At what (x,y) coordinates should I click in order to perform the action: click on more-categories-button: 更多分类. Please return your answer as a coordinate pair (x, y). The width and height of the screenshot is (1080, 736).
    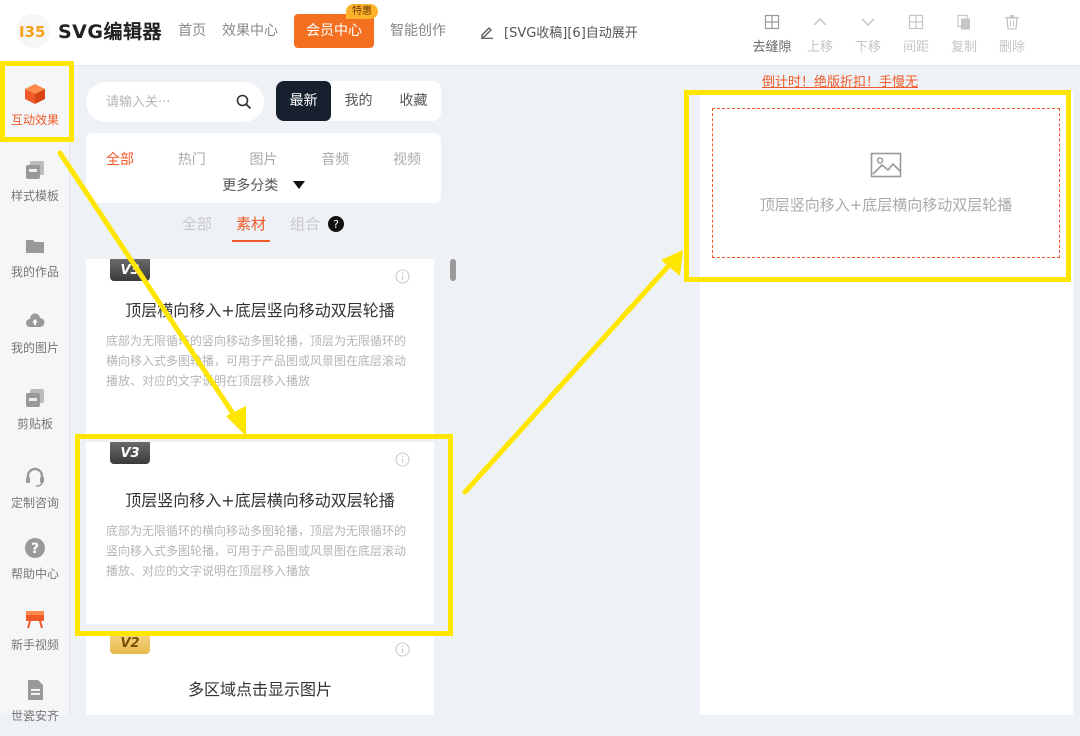
    Looking at the image, I should click on (263, 185).